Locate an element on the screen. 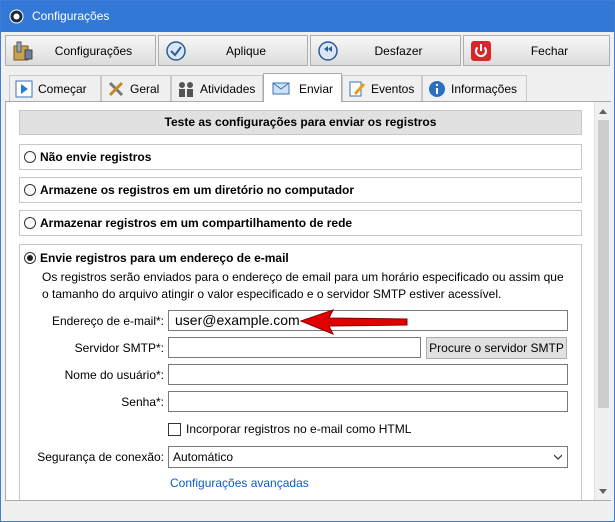 Image resolution: width=615 pixels, height=522 pixels. tab-label: Atividades is located at coordinates (228, 89).